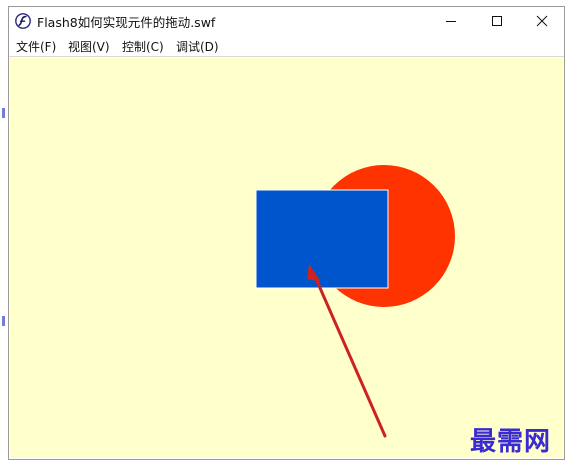 This screenshot has height=468, width=583. Describe the element at coordinates (286, 46) in the screenshot. I see `menu-bar: 文件(F) 视图(V) 控制(C) 调试(D)` at that location.